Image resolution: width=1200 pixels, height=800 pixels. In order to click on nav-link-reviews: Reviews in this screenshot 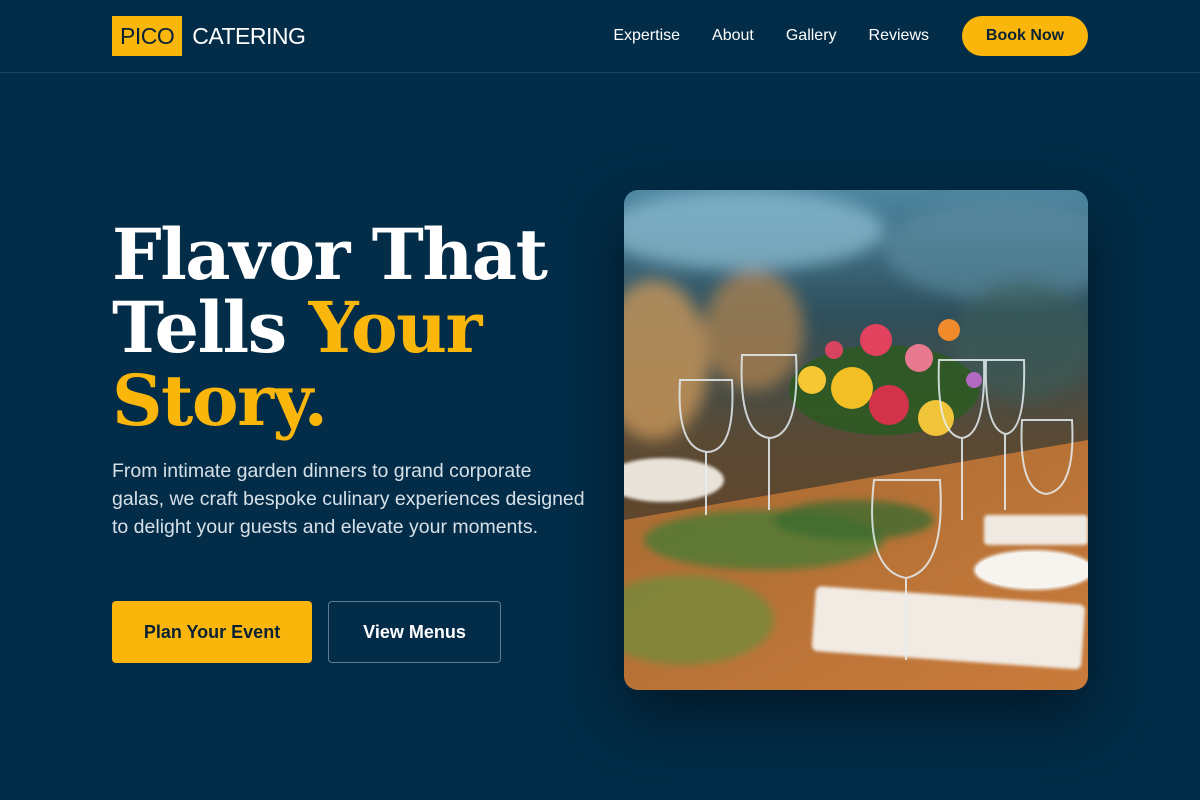, I will do `click(899, 36)`.